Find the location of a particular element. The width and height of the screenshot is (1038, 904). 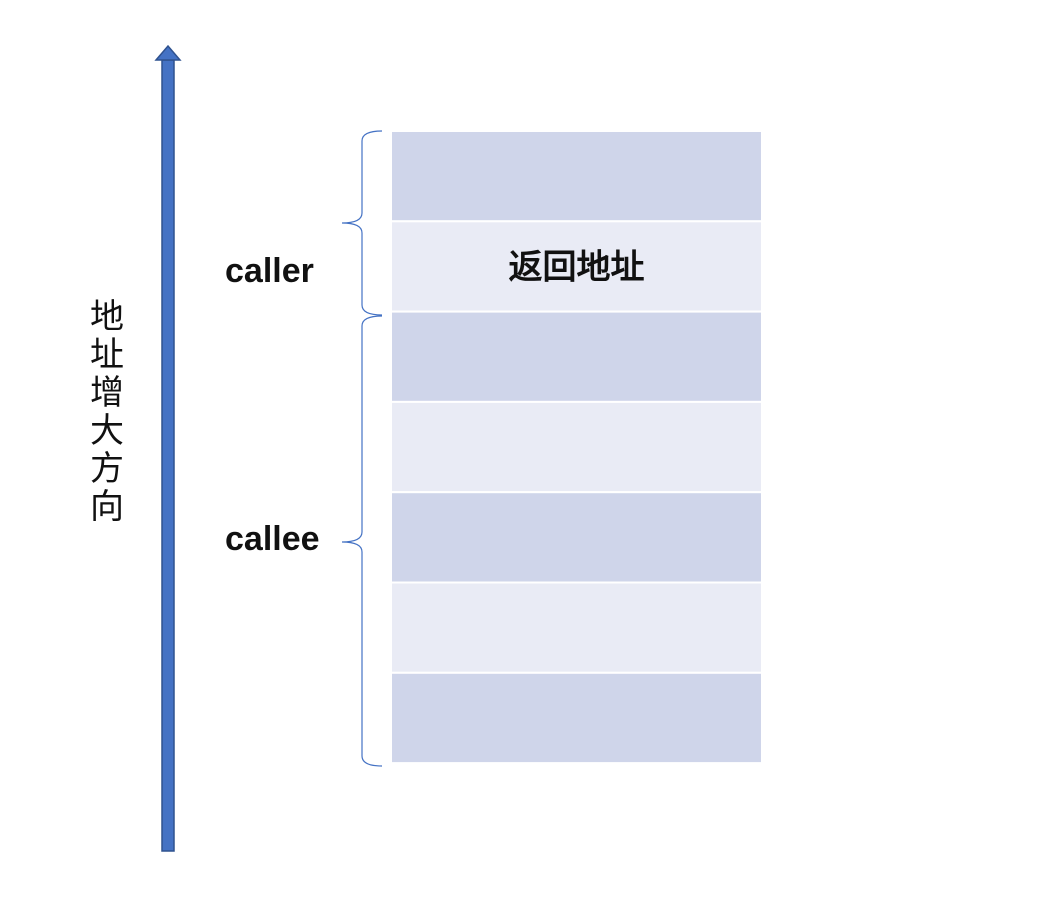

address-direction-arrow is located at coordinates (168, 448).